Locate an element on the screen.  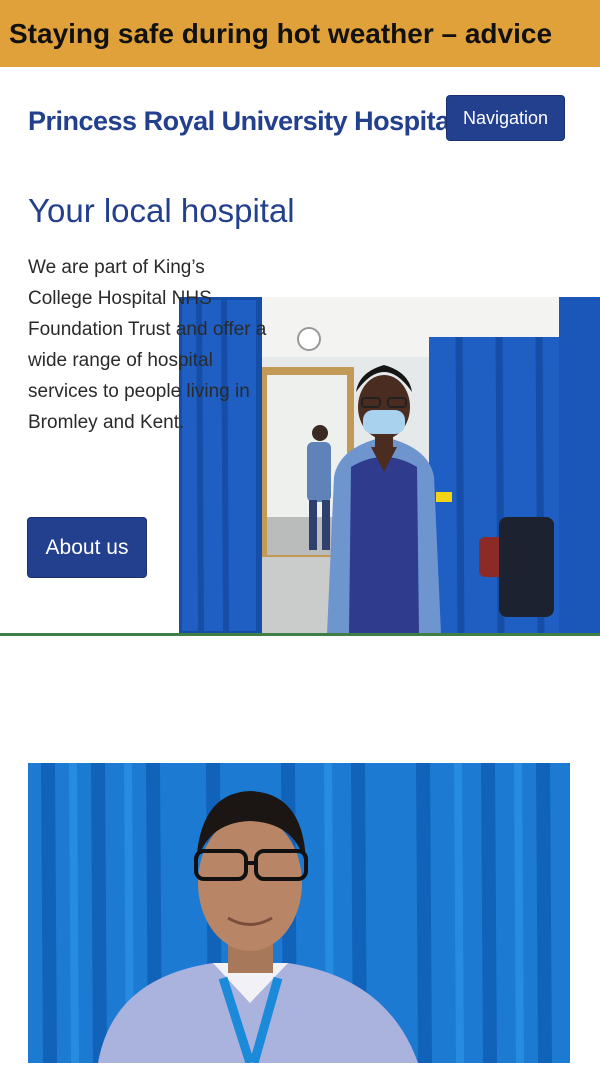
site-title: Princess Royal University Hospital is located at coordinates (243, 121).